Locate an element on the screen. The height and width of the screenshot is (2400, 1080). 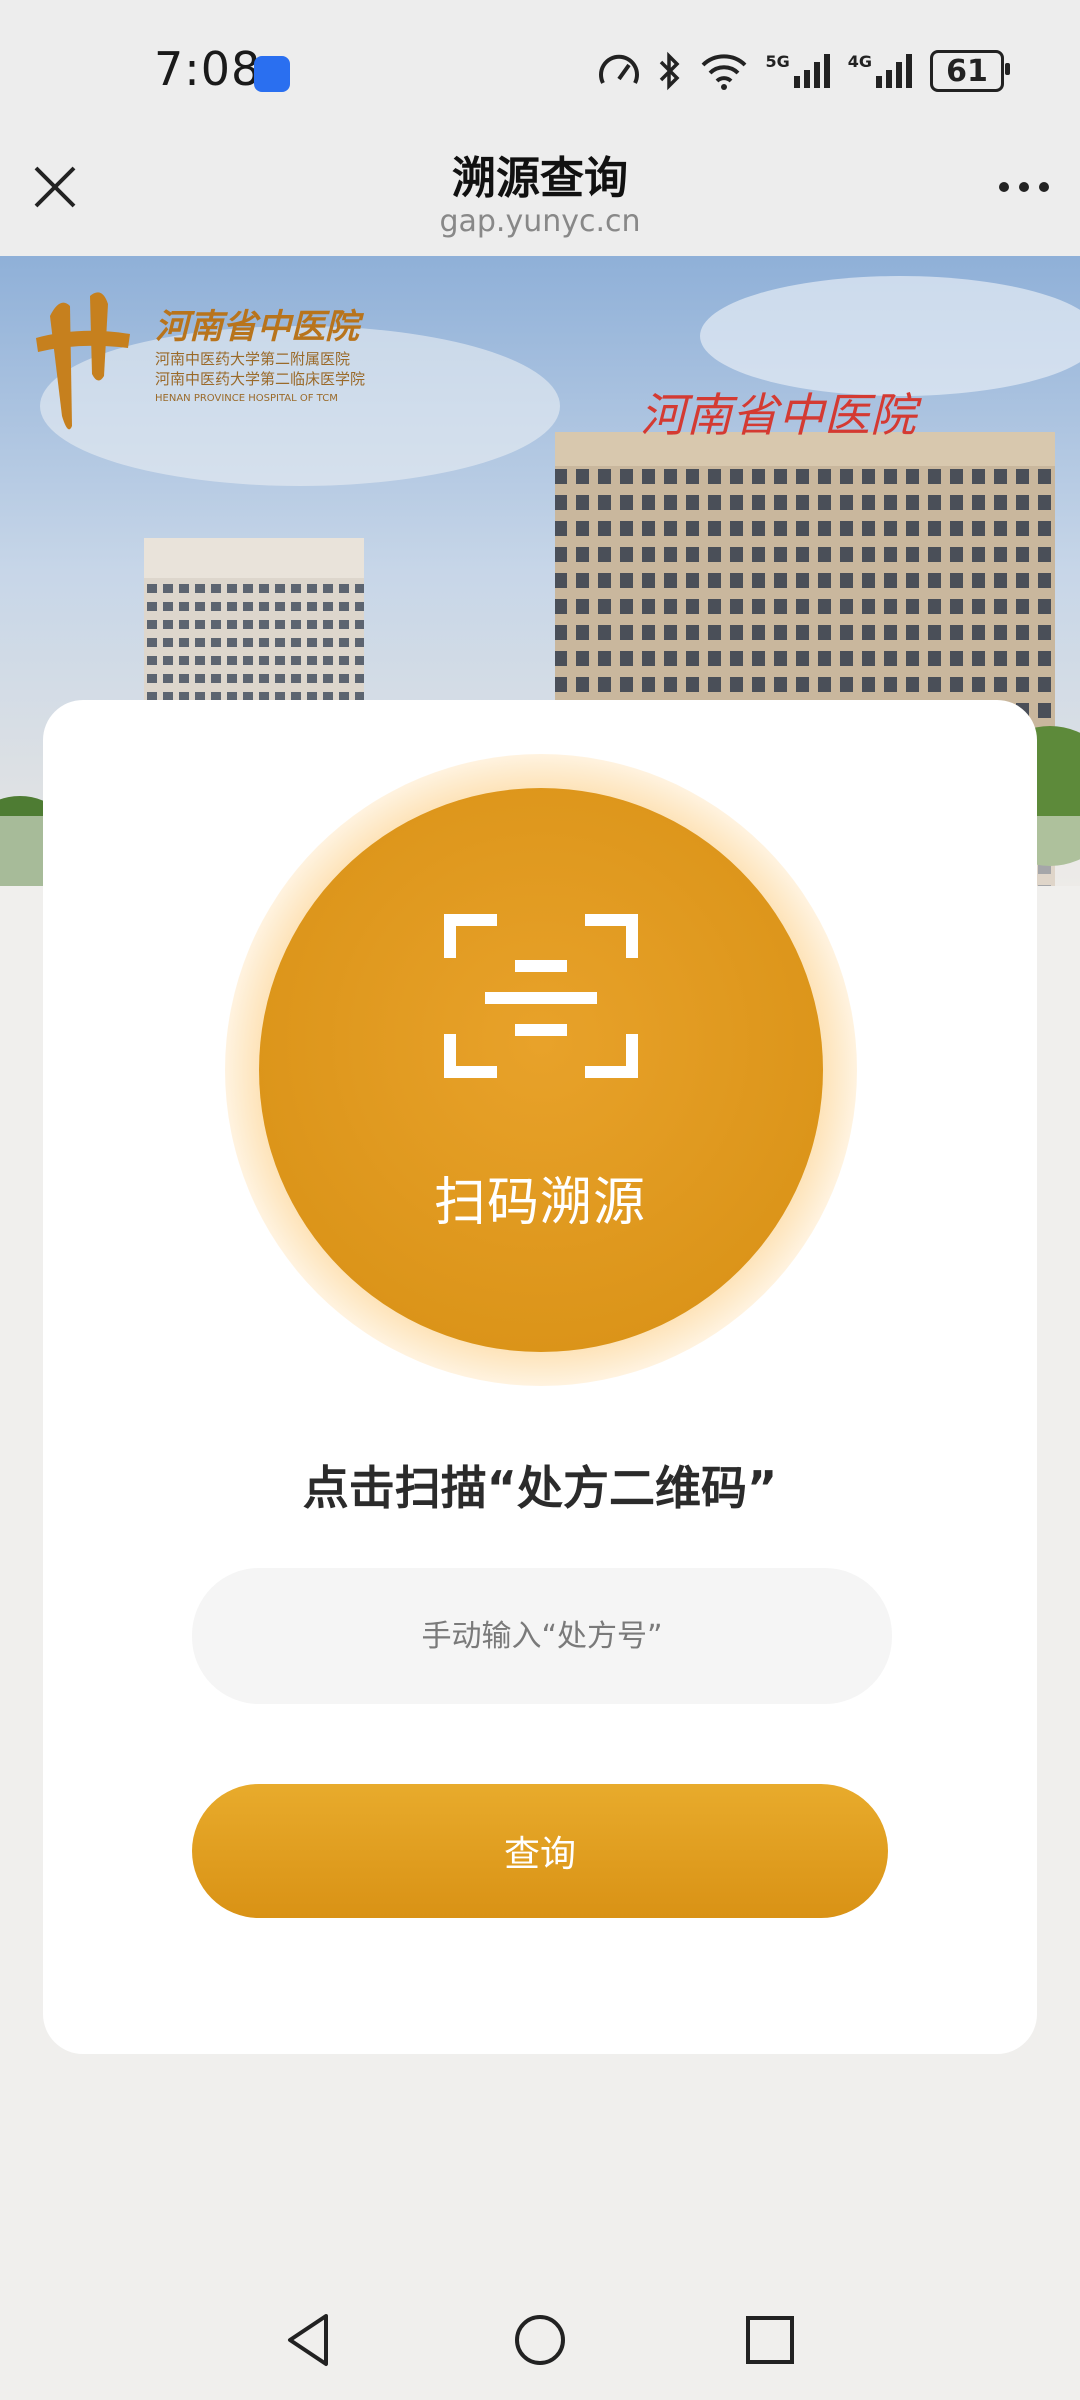
signal-4g: 4G is located at coordinates (881, 71).